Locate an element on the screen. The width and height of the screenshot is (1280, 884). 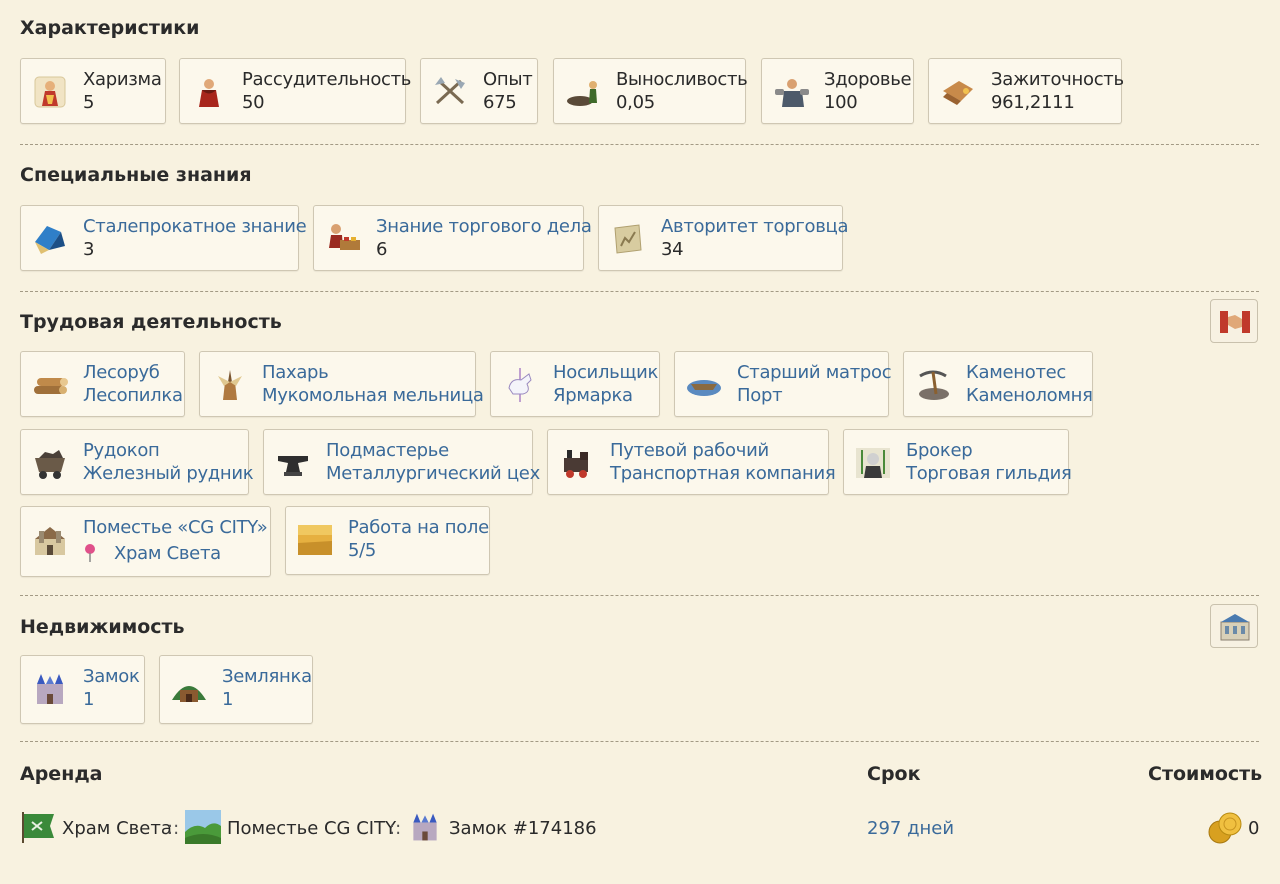
realty-dugout: Землянка 1 is located at coordinates (236, 689).